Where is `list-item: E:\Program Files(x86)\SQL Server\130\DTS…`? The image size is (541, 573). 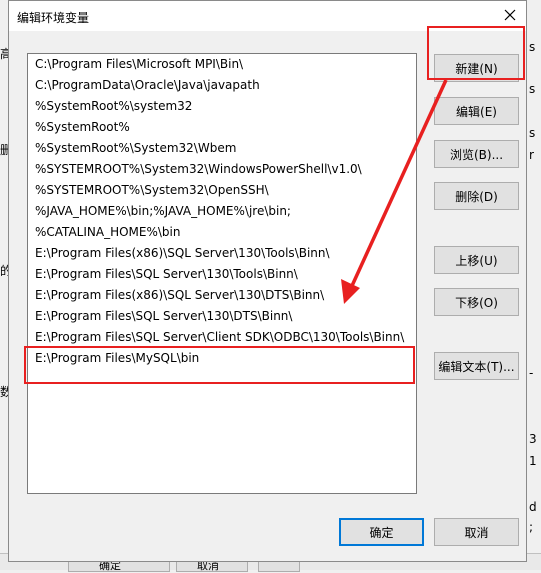 list-item: E:\Program Files(x86)\SQL Server\130\DTS… is located at coordinates (222, 295).